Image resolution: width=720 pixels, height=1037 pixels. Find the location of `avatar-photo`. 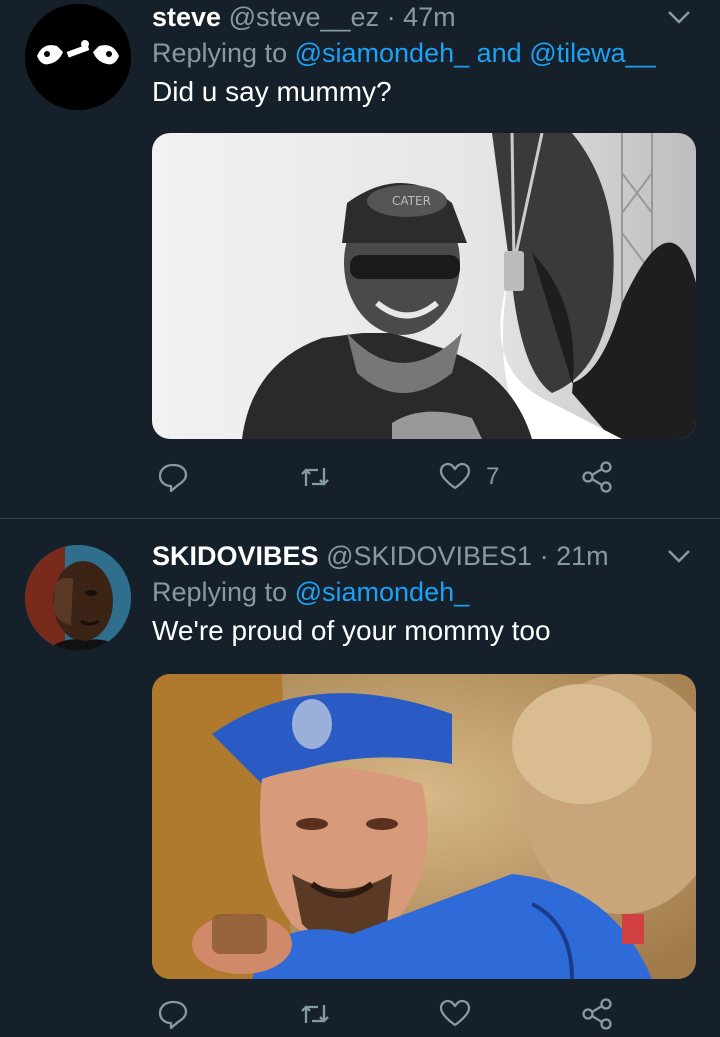

avatar-photo is located at coordinates (78, 598).